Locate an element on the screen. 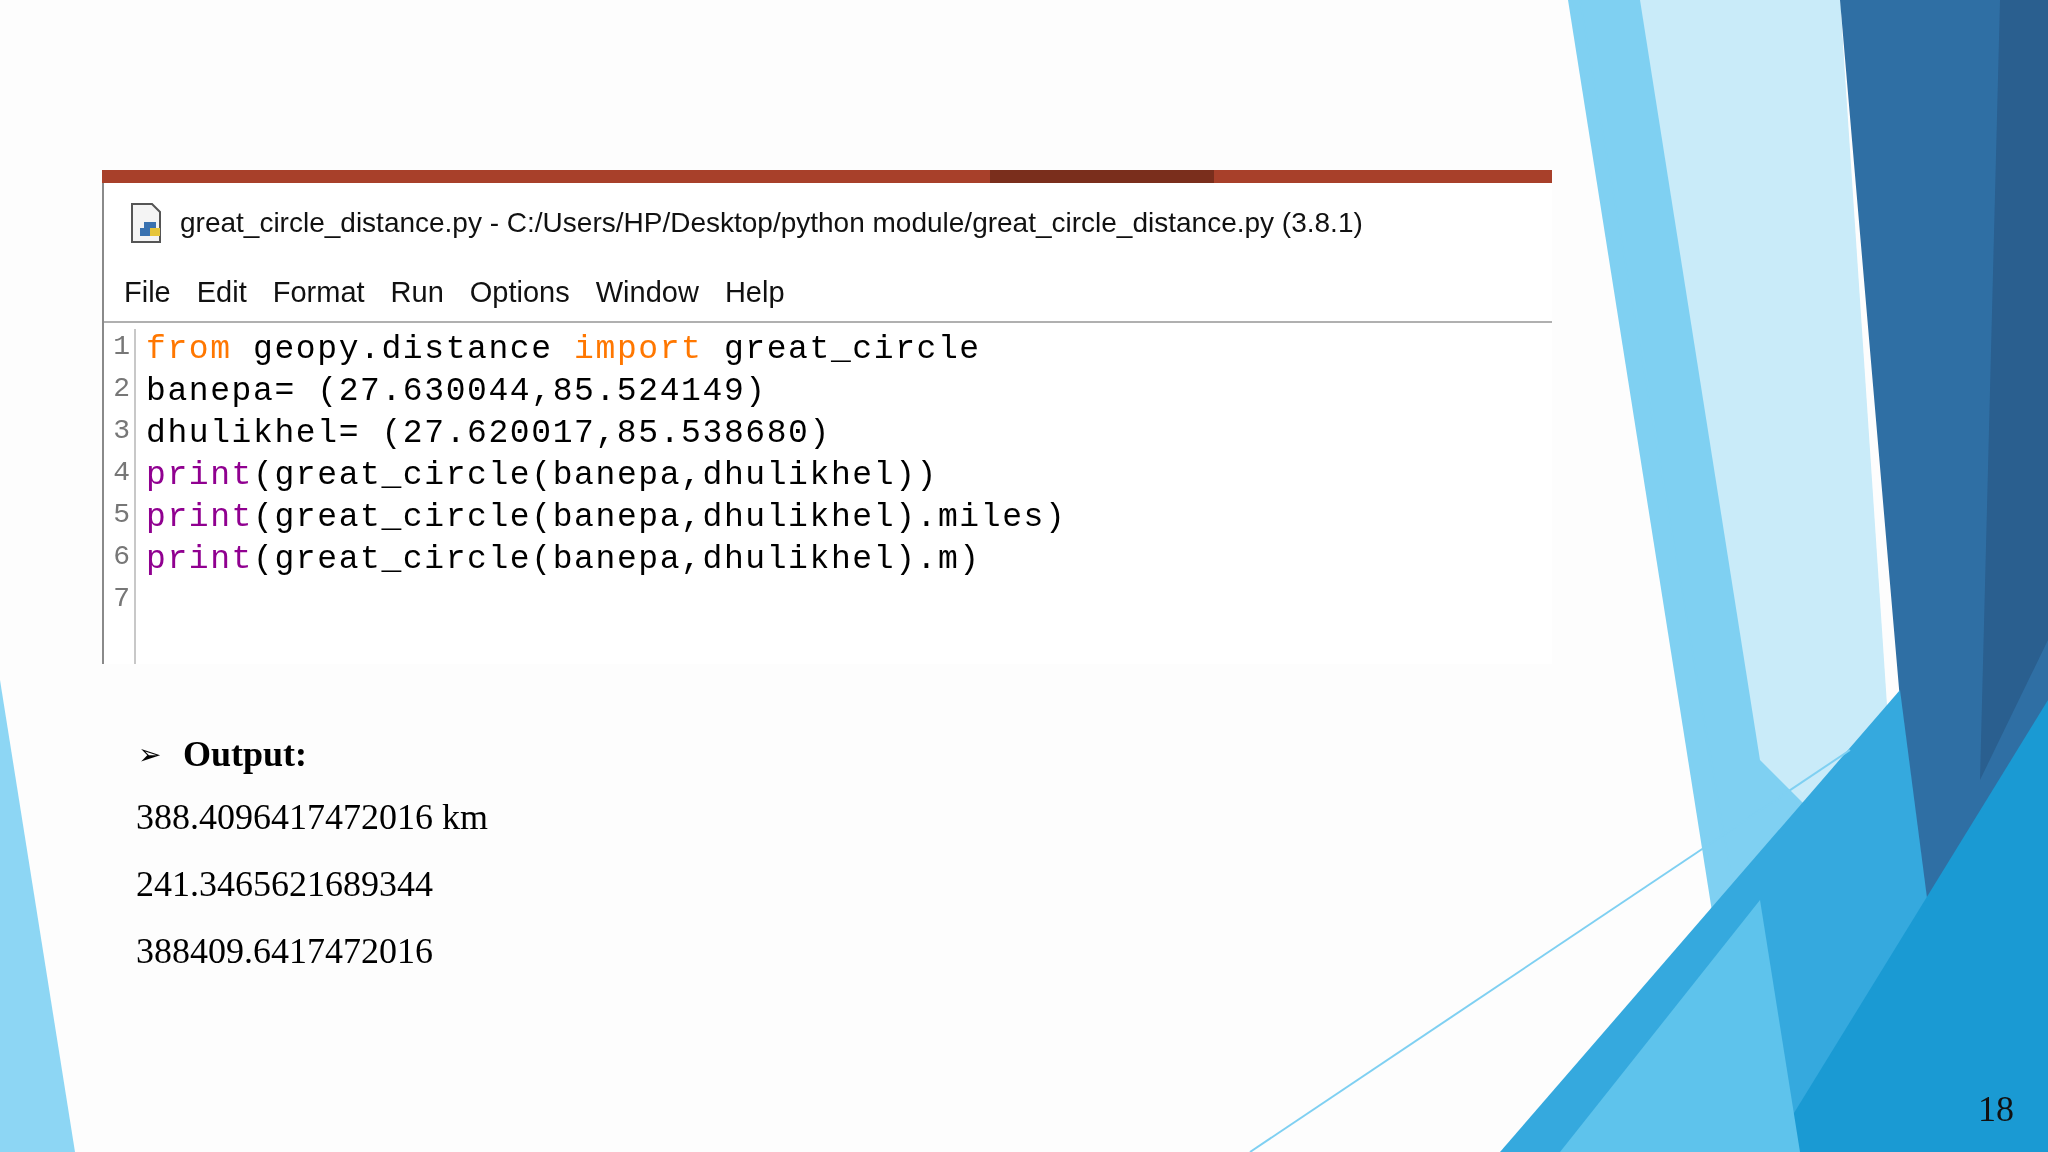 This screenshot has width=2048, height=1152. line-number: 6 is located at coordinates (121, 557).